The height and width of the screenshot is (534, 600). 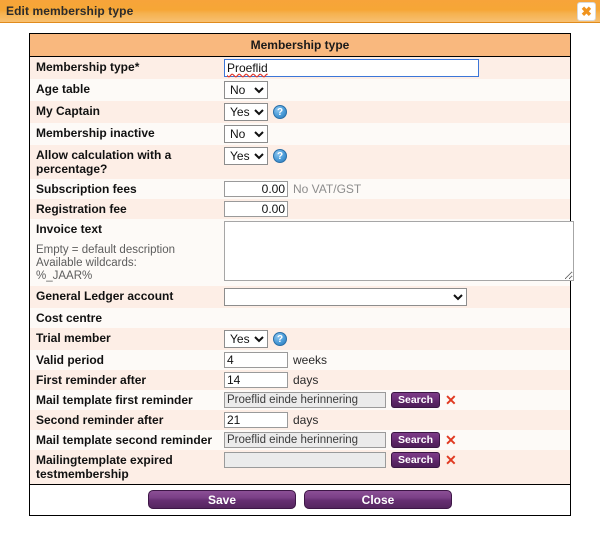 What do you see at coordinates (345, 297) in the screenshot?
I see `general-ledger-account-select` at bounding box center [345, 297].